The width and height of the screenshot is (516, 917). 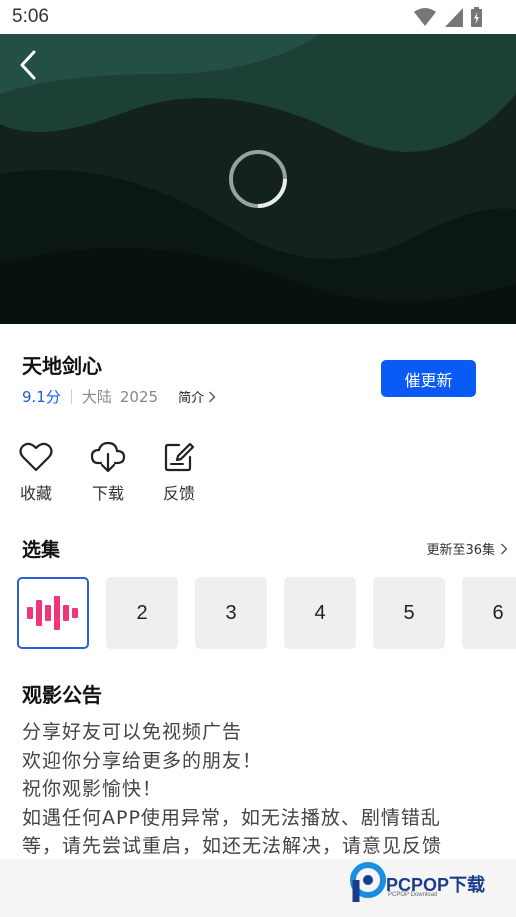 What do you see at coordinates (142, 760) in the screenshot?
I see `notice-line: 欢迎你分享给更多的朋友！` at bounding box center [142, 760].